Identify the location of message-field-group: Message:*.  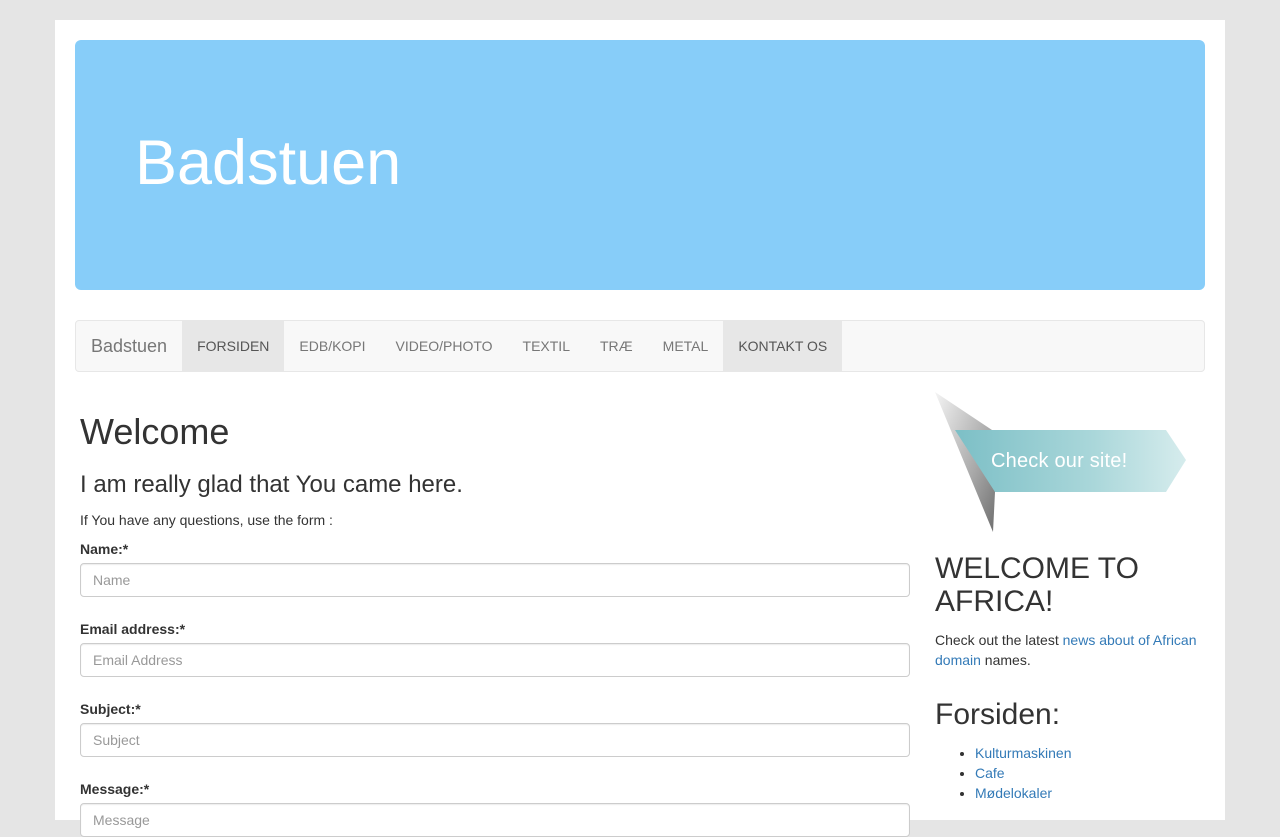
(495, 809).